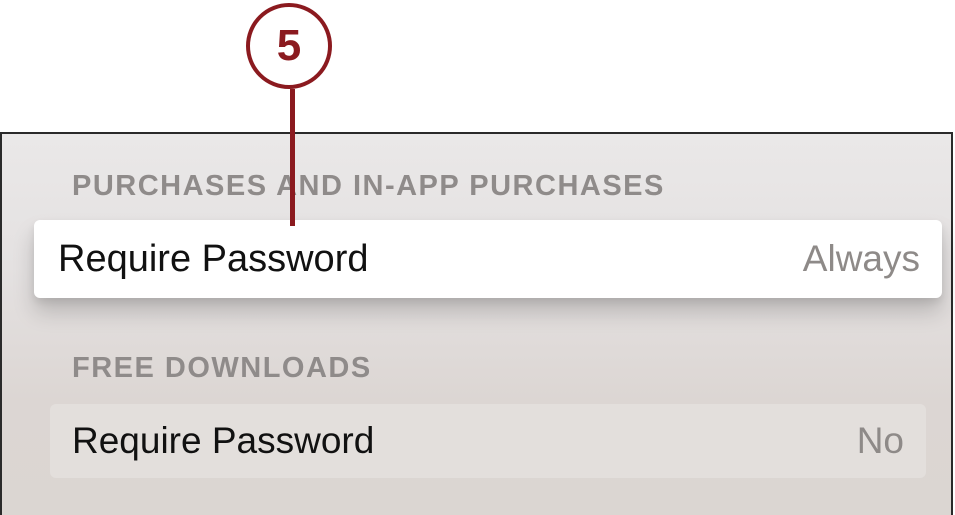 This screenshot has width=955, height=515. Describe the element at coordinates (222, 368) in the screenshot. I see `section-header-free-downloads: FREE DOWNLOADS` at that location.